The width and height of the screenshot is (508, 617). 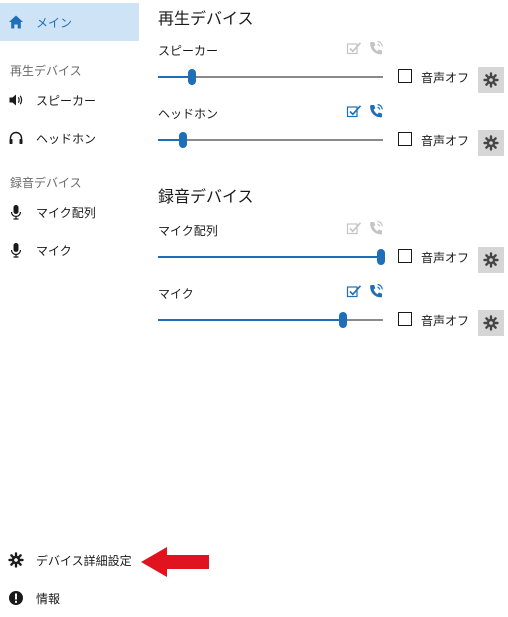 I want to click on device-name: マイク, so click(x=176, y=294).